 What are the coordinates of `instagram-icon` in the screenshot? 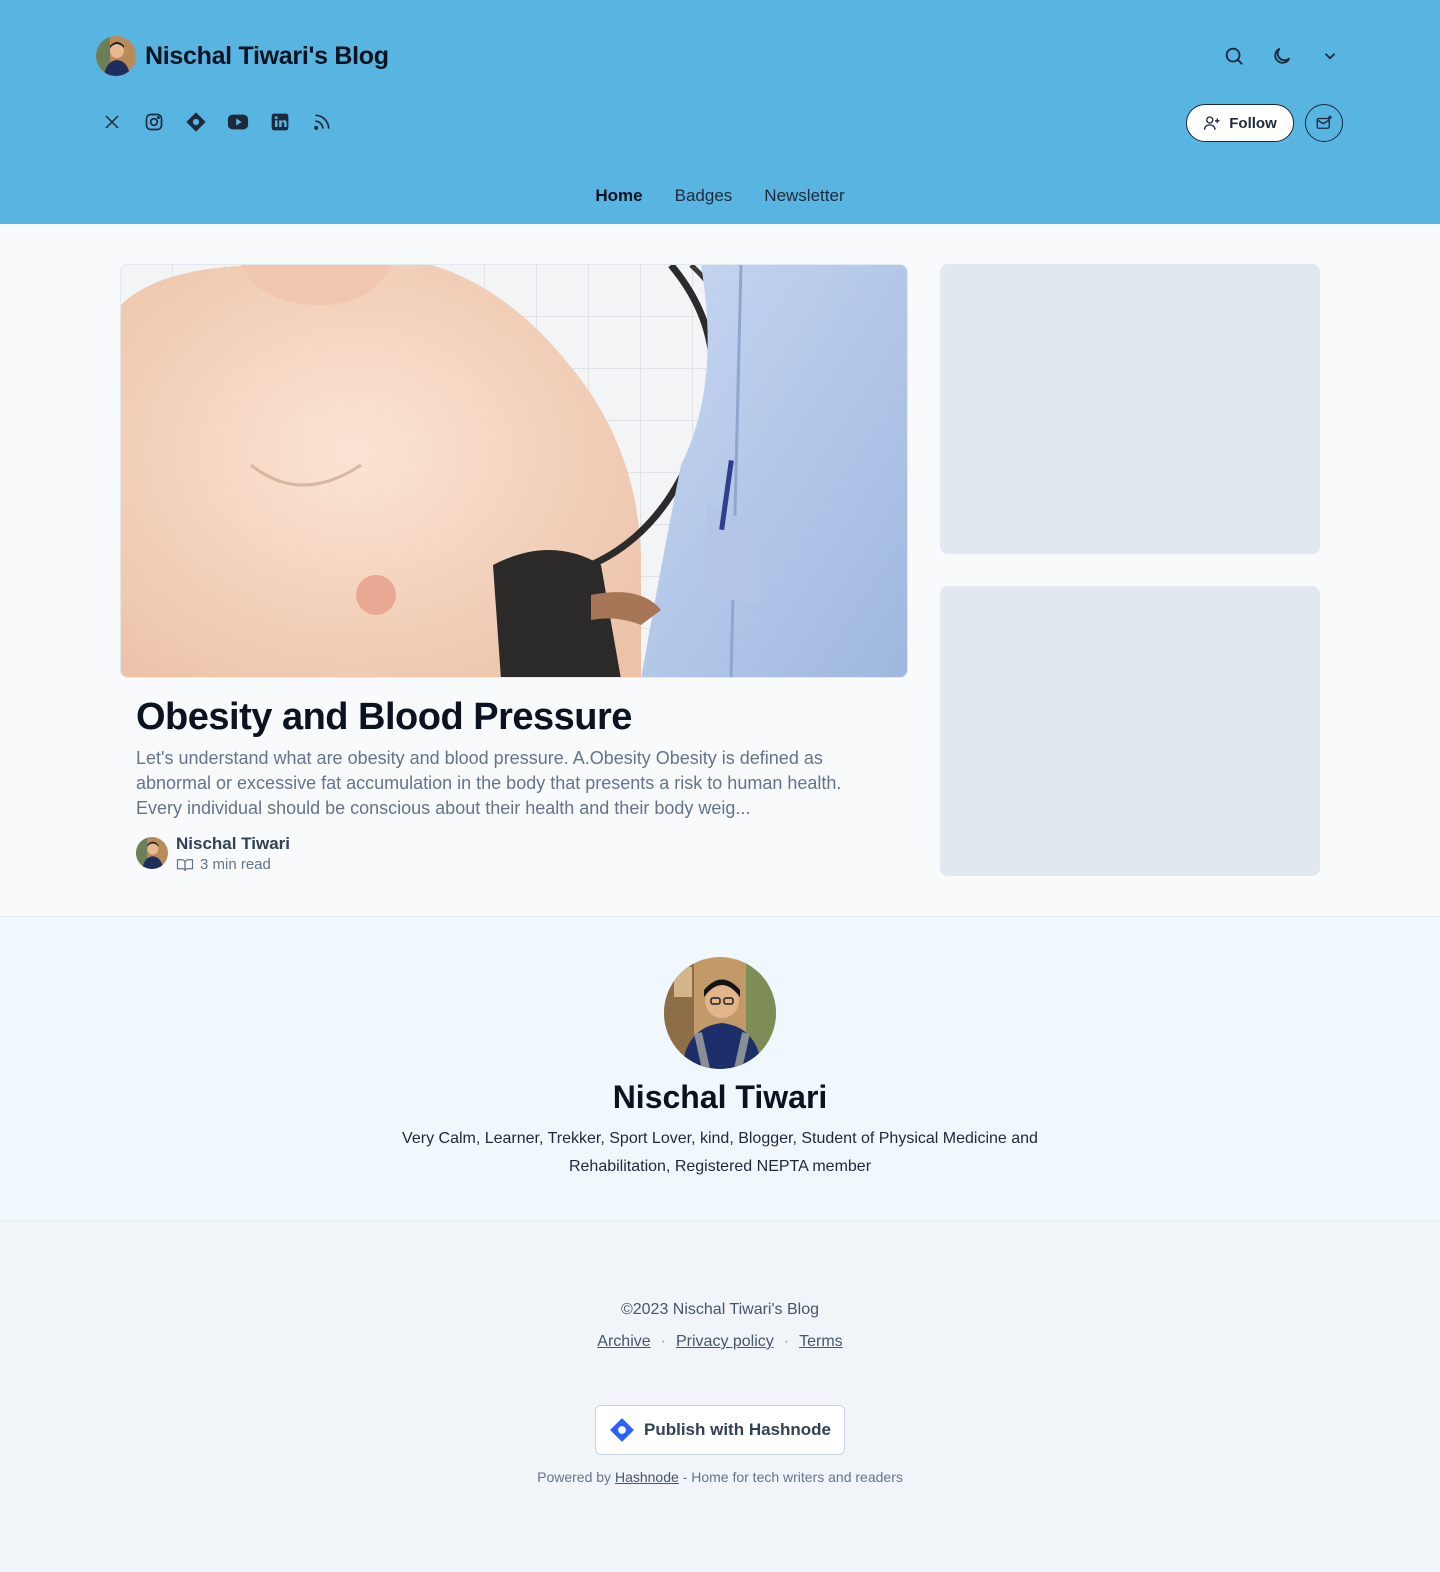 It's located at (154, 122).